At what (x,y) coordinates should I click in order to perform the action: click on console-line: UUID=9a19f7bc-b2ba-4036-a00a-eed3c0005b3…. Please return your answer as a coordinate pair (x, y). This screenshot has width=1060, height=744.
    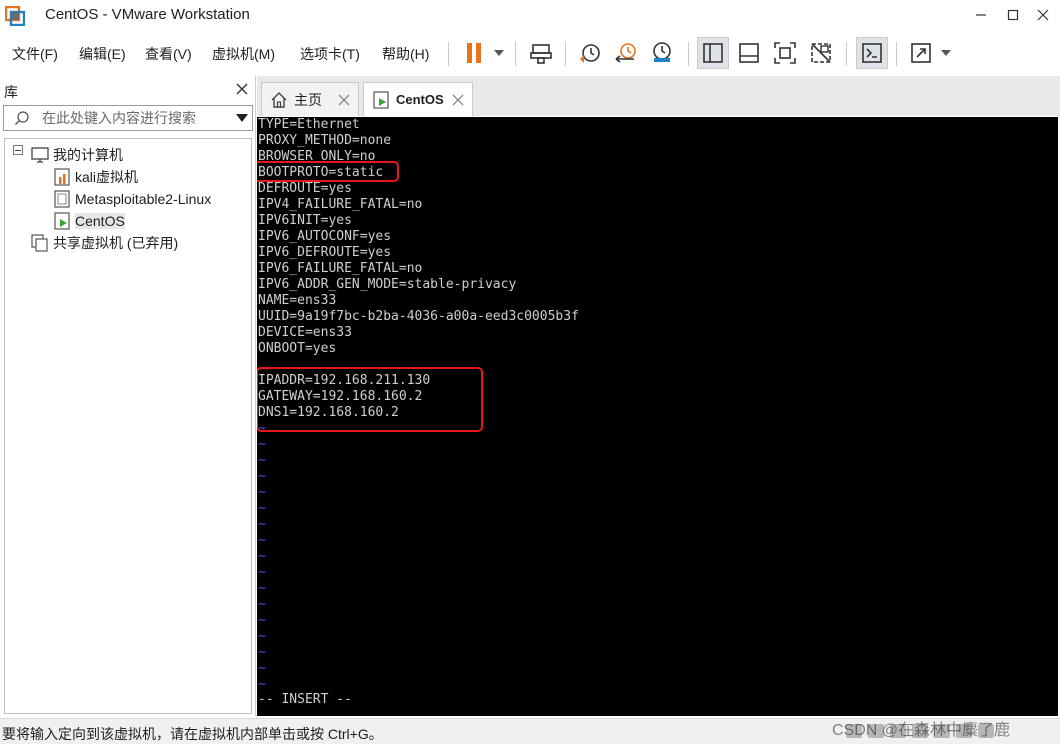
    Looking at the image, I should click on (418, 316).